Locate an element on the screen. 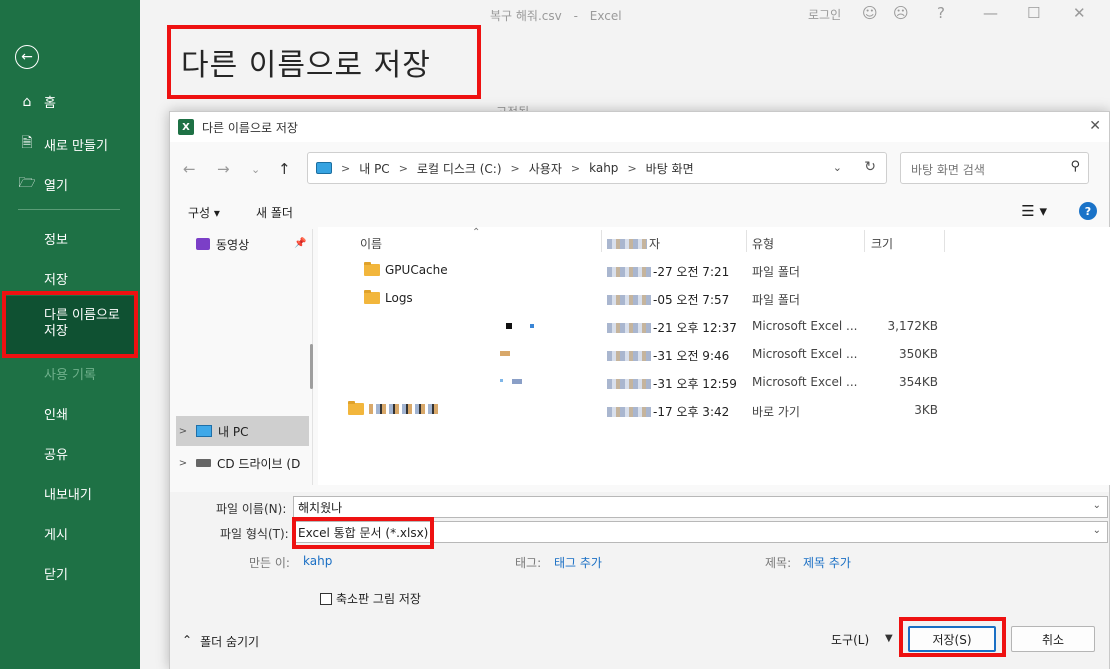  backstage-item-close: 닫기 is located at coordinates (56, 573).